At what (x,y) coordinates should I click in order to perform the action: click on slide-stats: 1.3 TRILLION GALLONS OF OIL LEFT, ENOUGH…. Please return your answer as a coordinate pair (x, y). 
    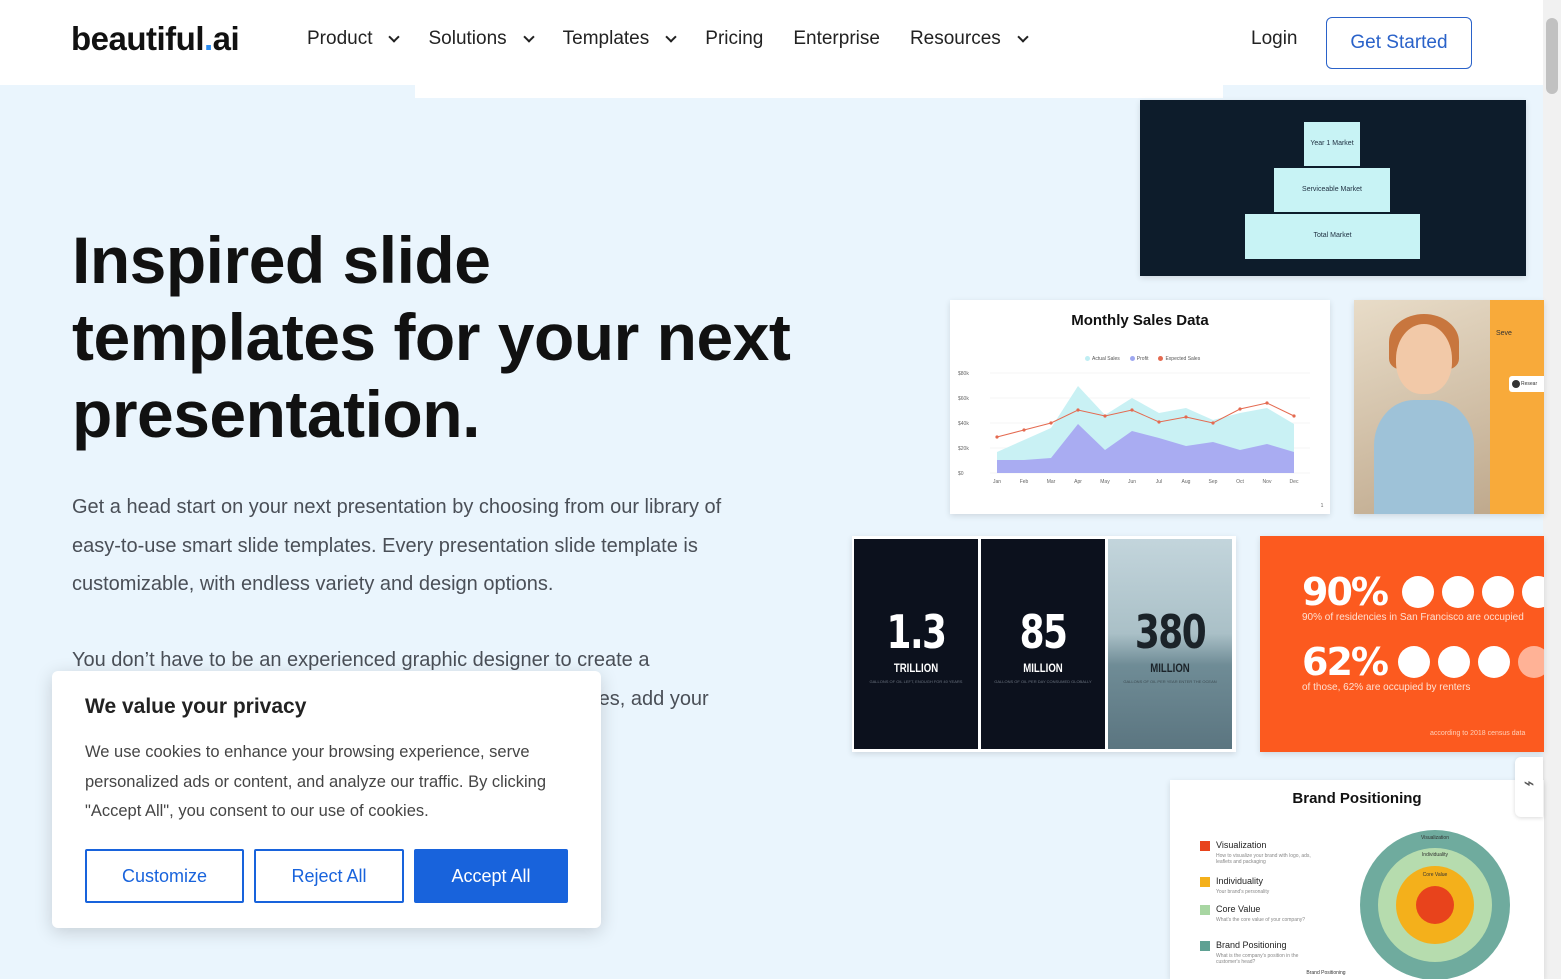
    Looking at the image, I should click on (1044, 644).